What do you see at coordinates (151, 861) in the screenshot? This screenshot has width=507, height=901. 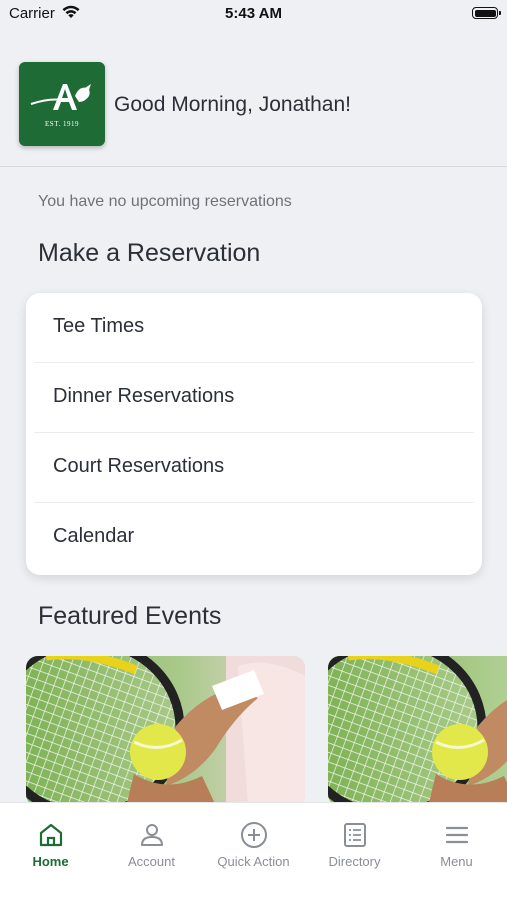 I see `tab-label: Account` at bounding box center [151, 861].